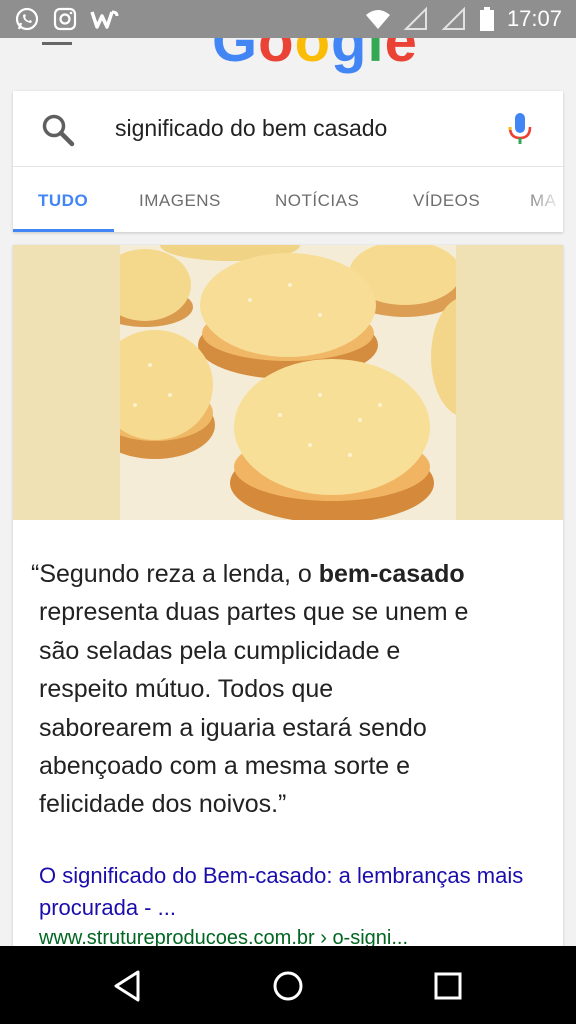 This screenshot has width=576, height=1024. What do you see at coordinates (63, 201) in the screenshot?
I see `tab-tudo: TUDO` at bounding box center [63, 201].